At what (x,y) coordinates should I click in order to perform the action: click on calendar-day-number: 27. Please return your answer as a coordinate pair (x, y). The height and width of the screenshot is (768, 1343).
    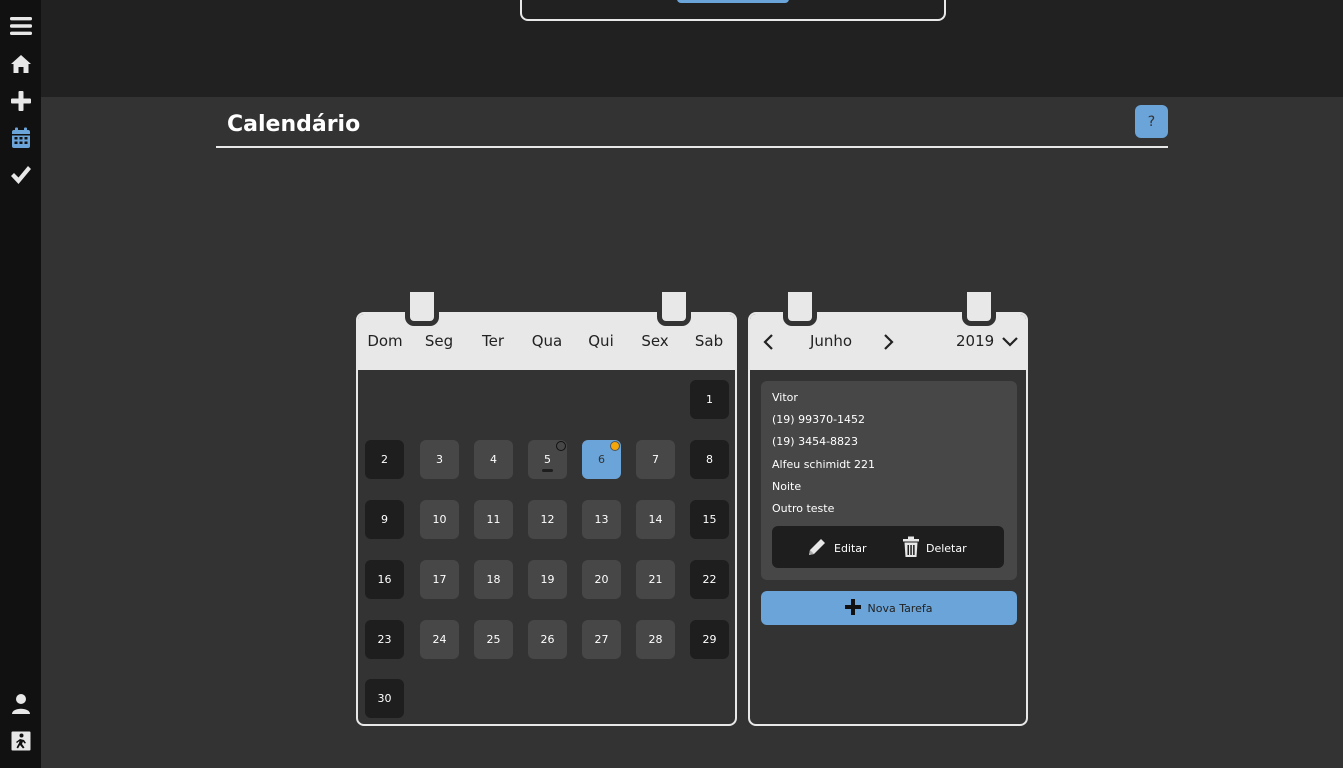
    Looking at the image, I should click on (601, 639).